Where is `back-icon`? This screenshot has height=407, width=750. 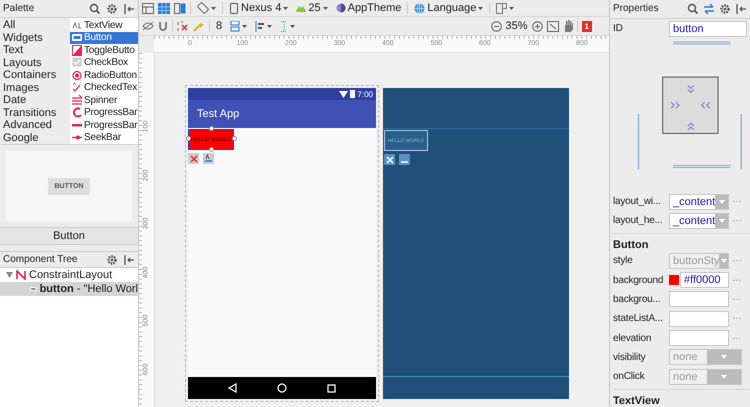 back-icon is located at coordinates (232, 388).